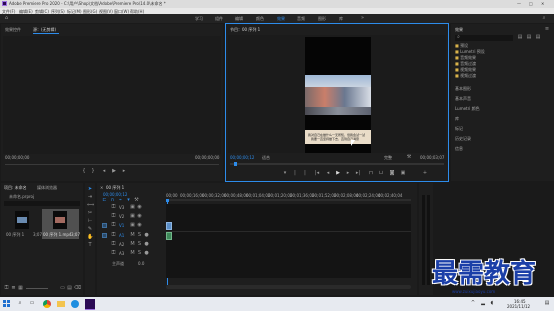 Image resolution: width=554 pixels, height=311 pixels. Describe the element at coordinates (467, 108) in the screenshot. I see `section-lumetri-color: Lumetri 颜色` at that location.